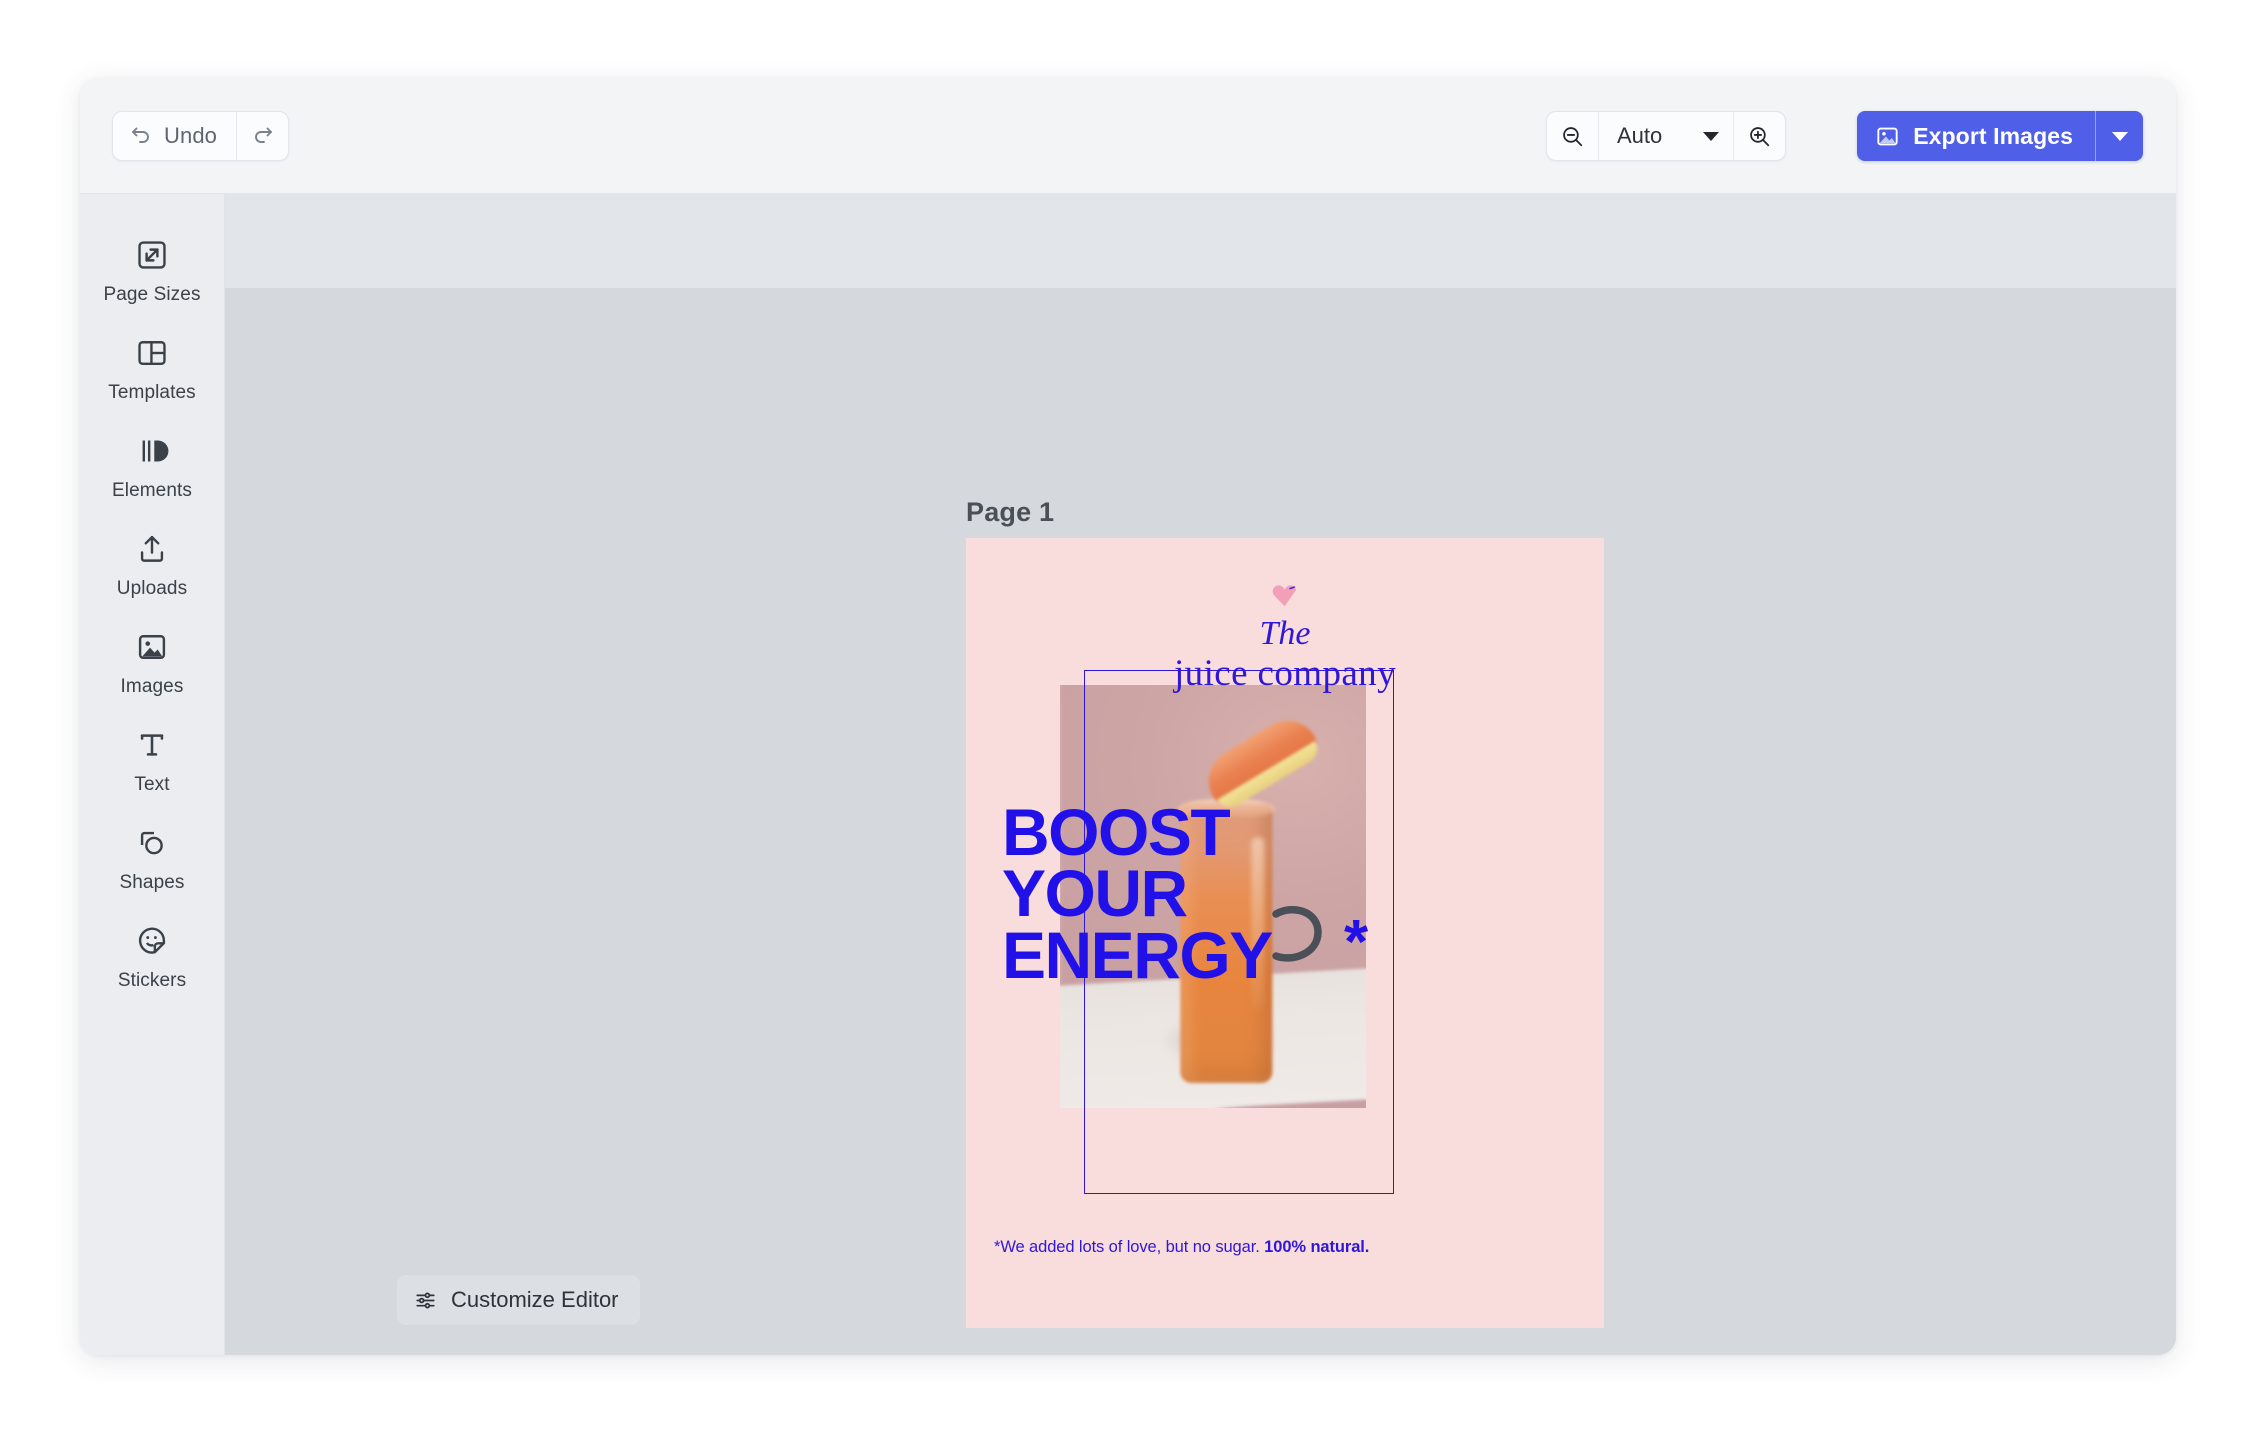  What do you see at coordinates (152, 294) in the screenshot?
I see `sidebar-item-label: Page Sizes` at bounding box center [152, 294].